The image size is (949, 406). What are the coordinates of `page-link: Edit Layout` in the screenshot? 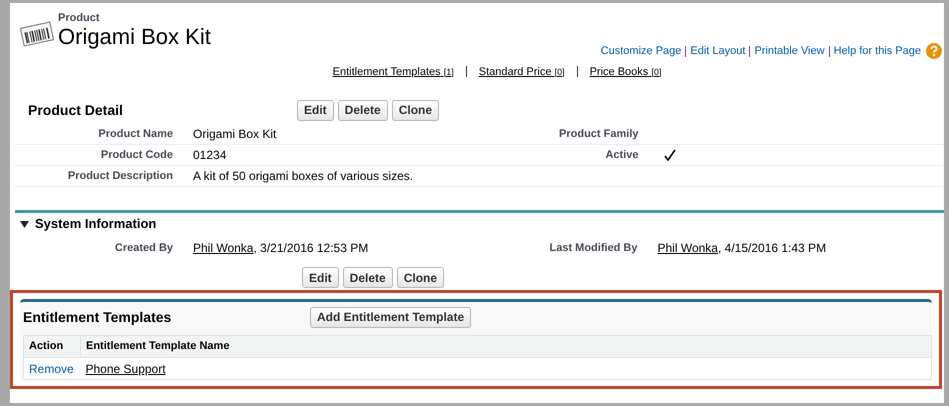 It's located at (718, 51).